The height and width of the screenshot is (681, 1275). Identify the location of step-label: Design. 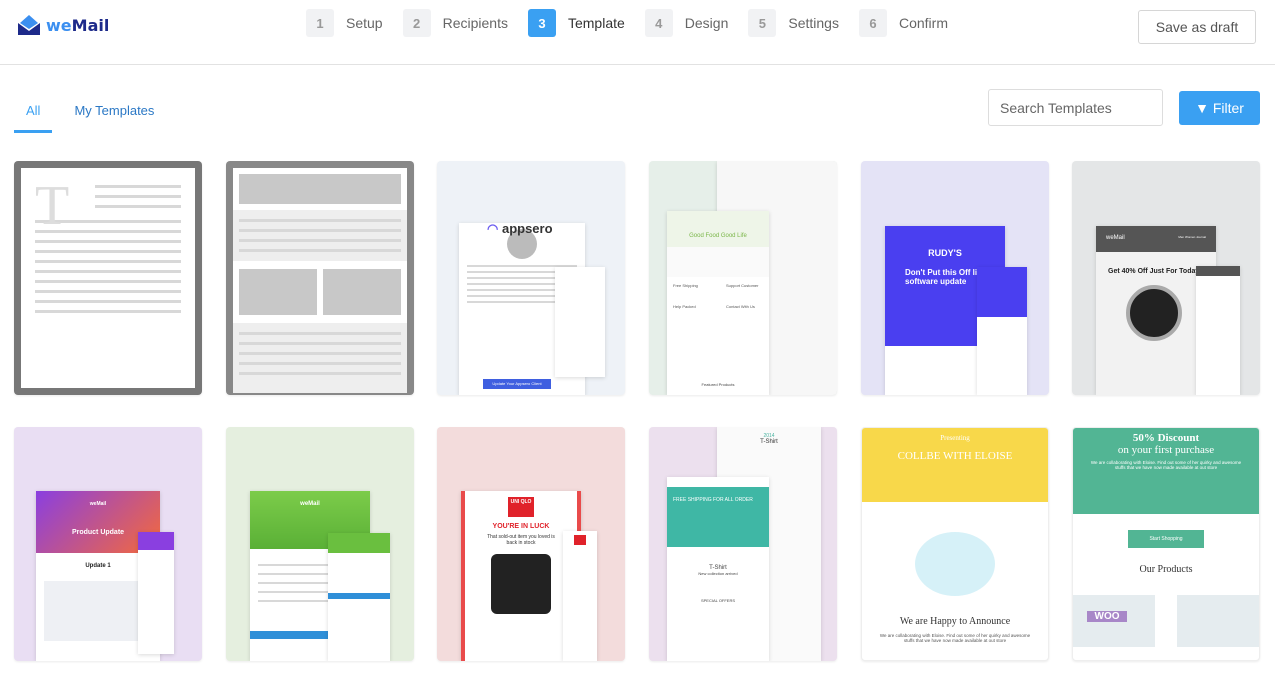
(706, 23).